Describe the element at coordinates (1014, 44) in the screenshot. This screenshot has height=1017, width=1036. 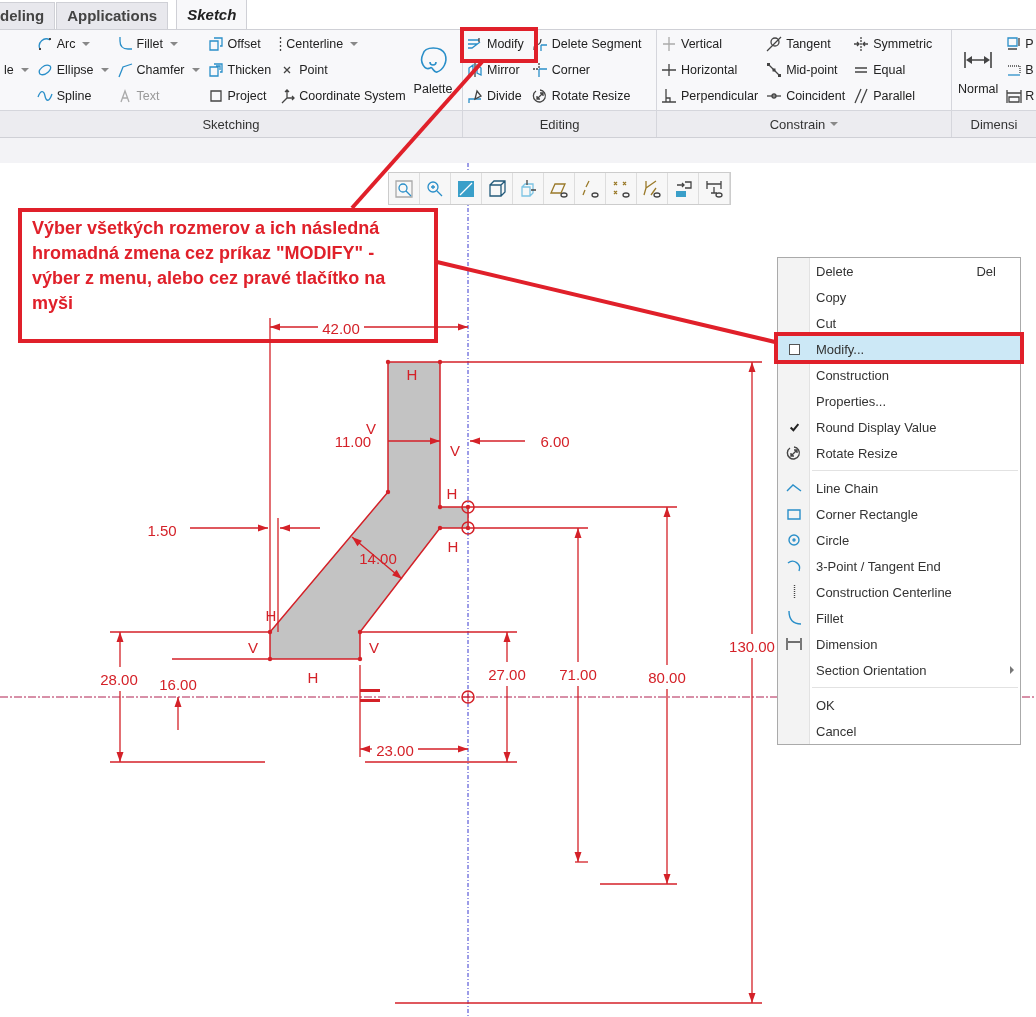
I see `box-icon` at that location.